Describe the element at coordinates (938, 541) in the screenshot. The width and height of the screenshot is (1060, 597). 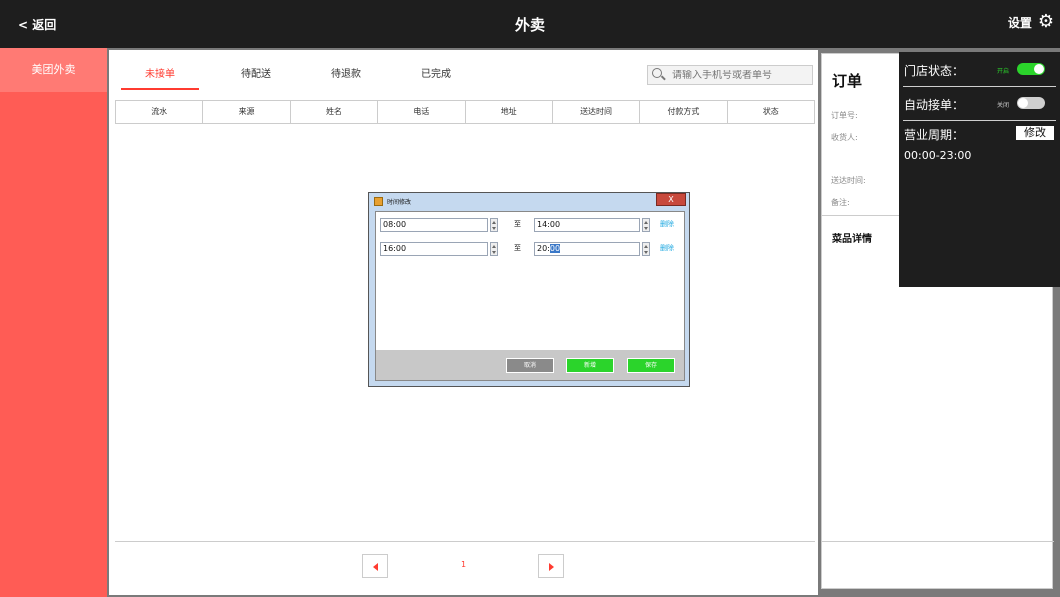
I see `order-footer-divider` at that location.